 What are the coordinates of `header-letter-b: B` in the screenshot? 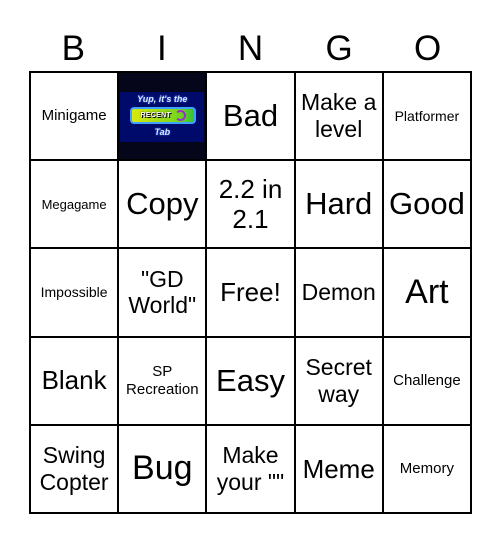 It's located at (73, 48).